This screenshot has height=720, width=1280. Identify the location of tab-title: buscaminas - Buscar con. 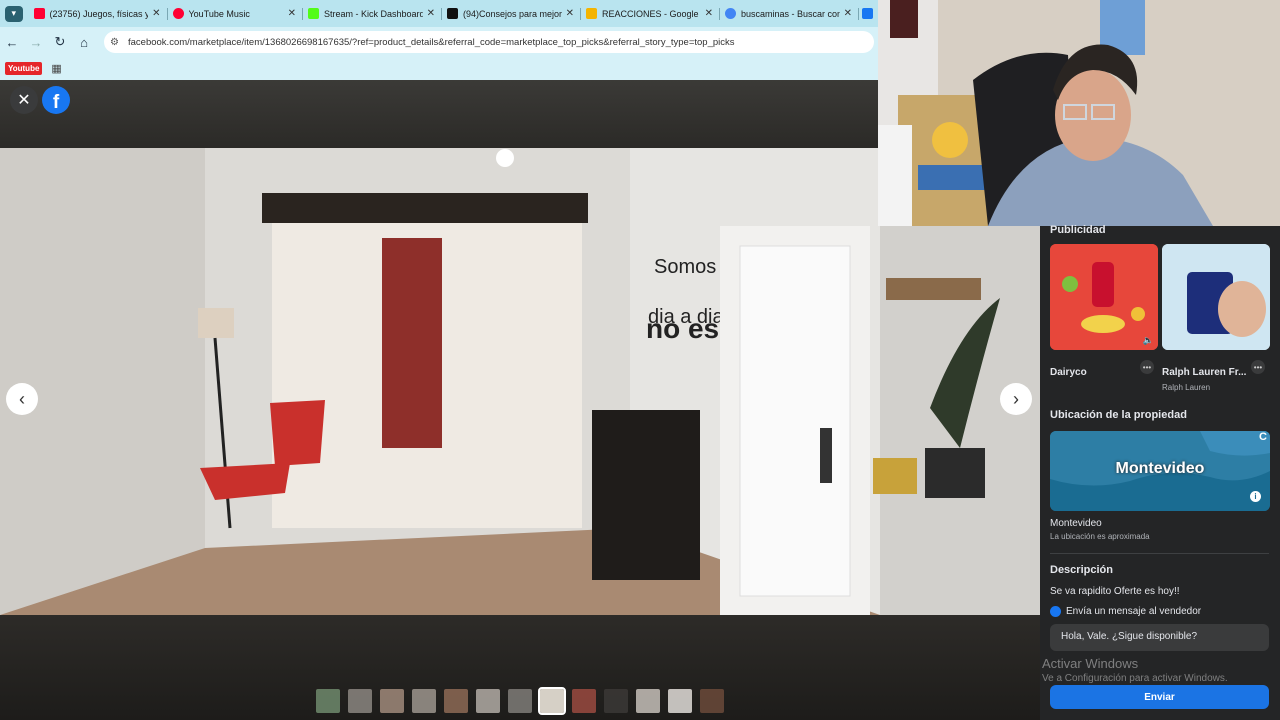
(790, 13).